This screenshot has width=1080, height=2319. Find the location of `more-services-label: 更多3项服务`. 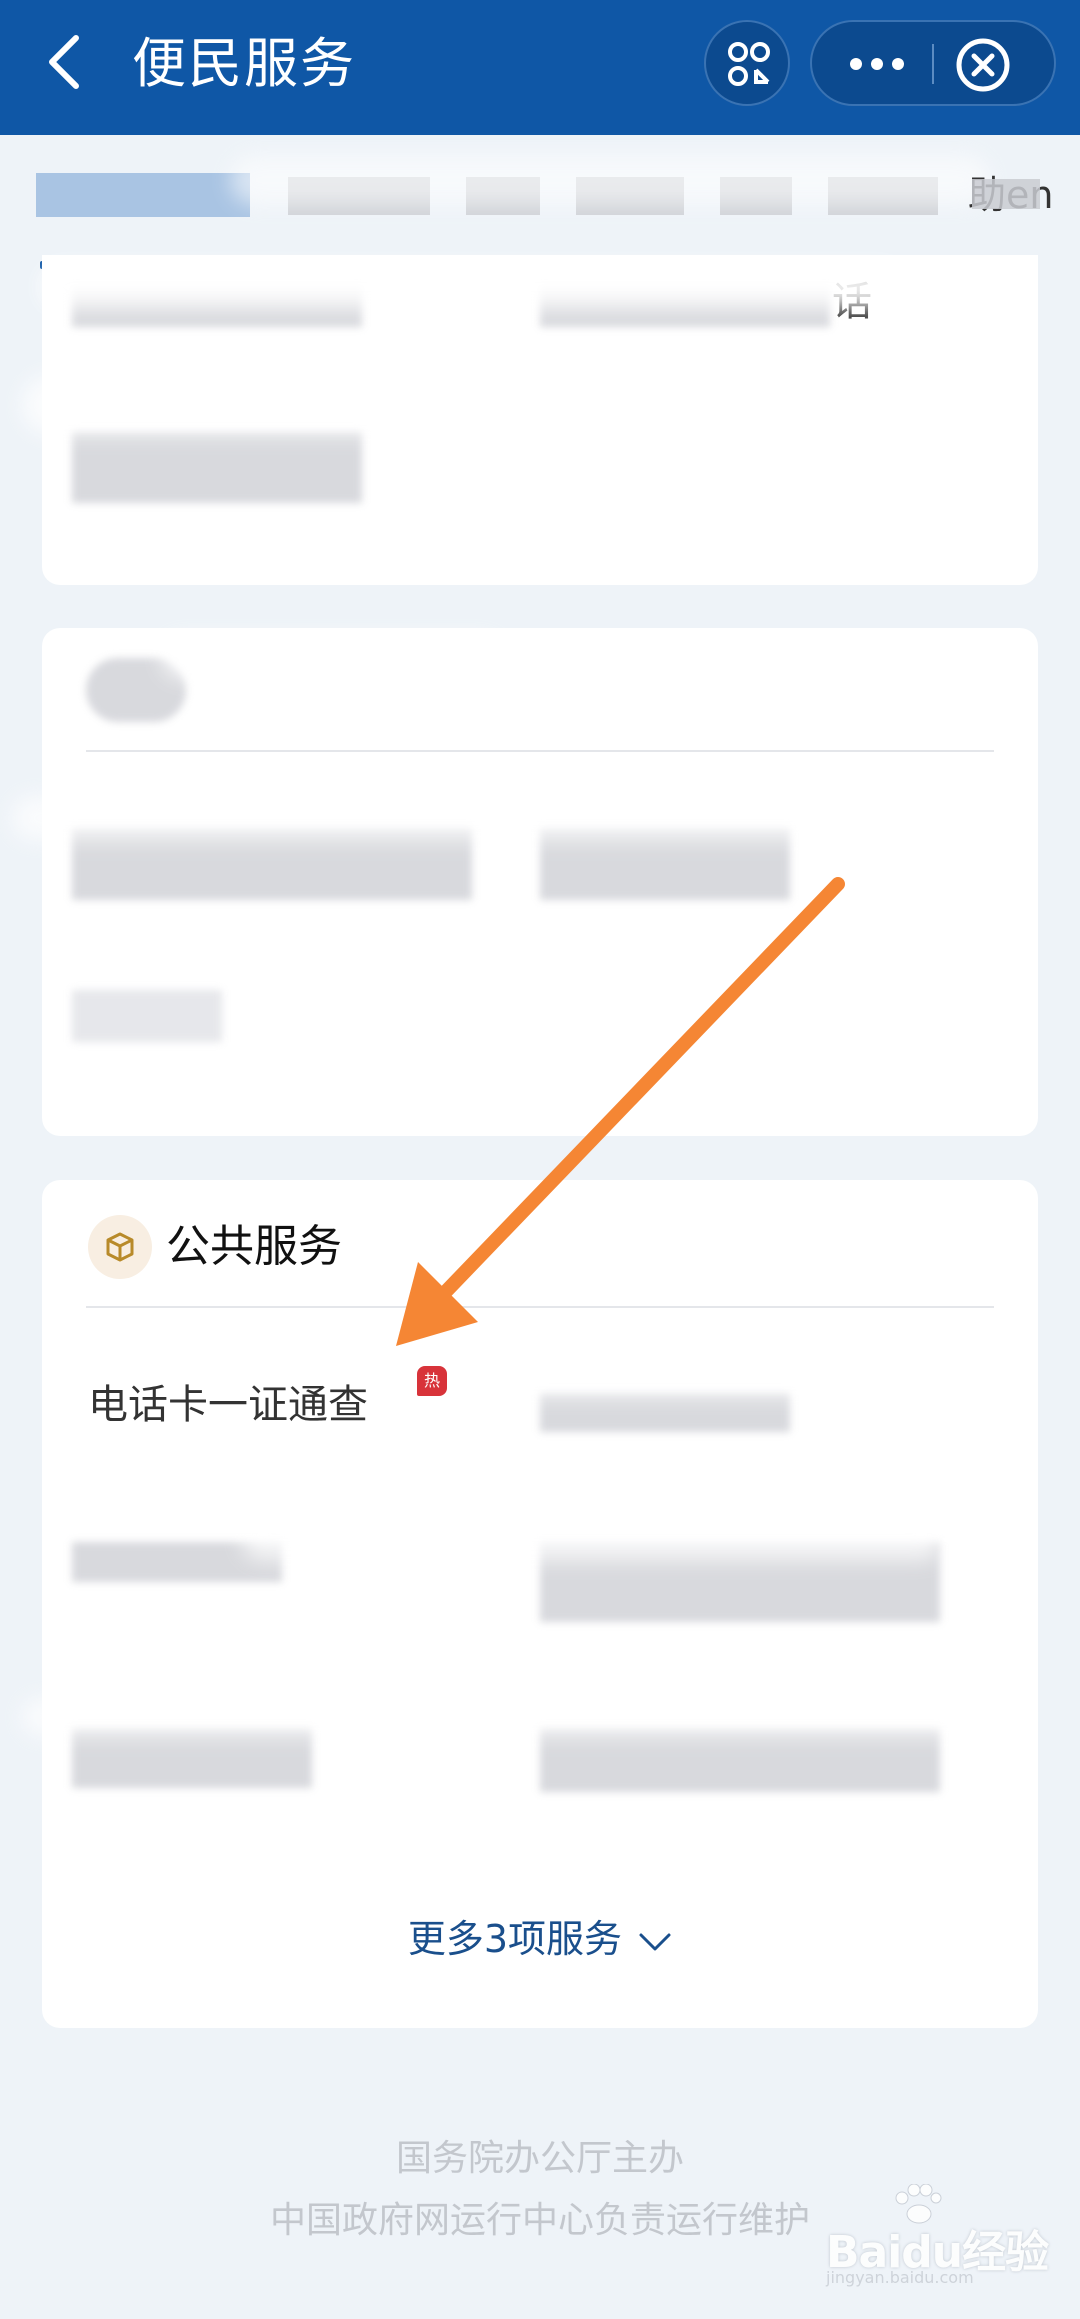

more-services-label: 更多3项服务 is located at coordinates (515, 1939).